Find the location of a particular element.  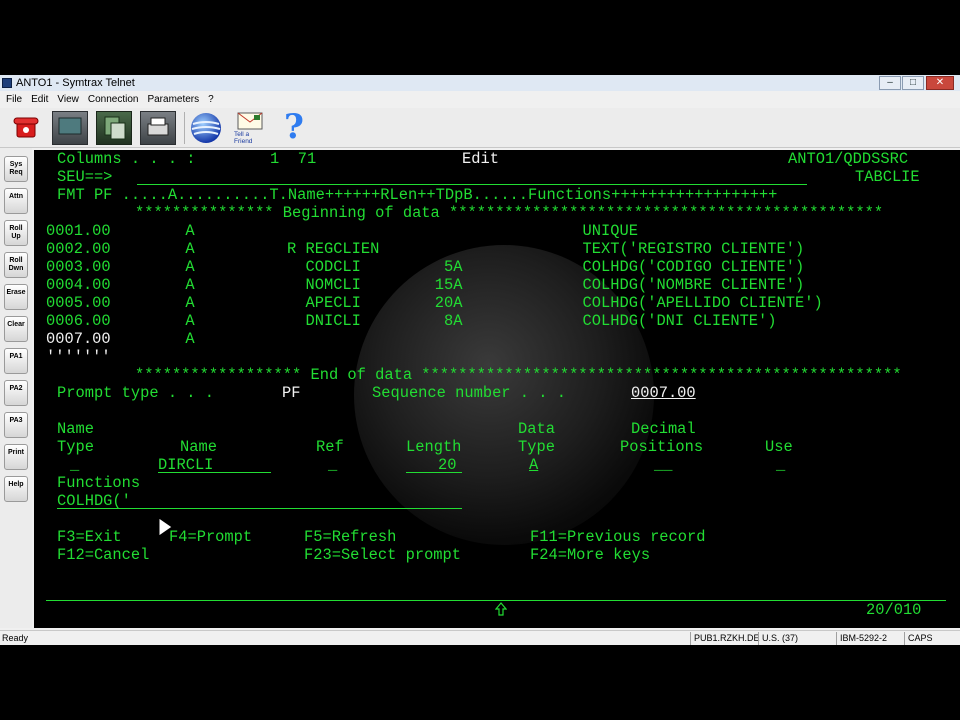

data-type-input: A is located at coordinates (533, 465).